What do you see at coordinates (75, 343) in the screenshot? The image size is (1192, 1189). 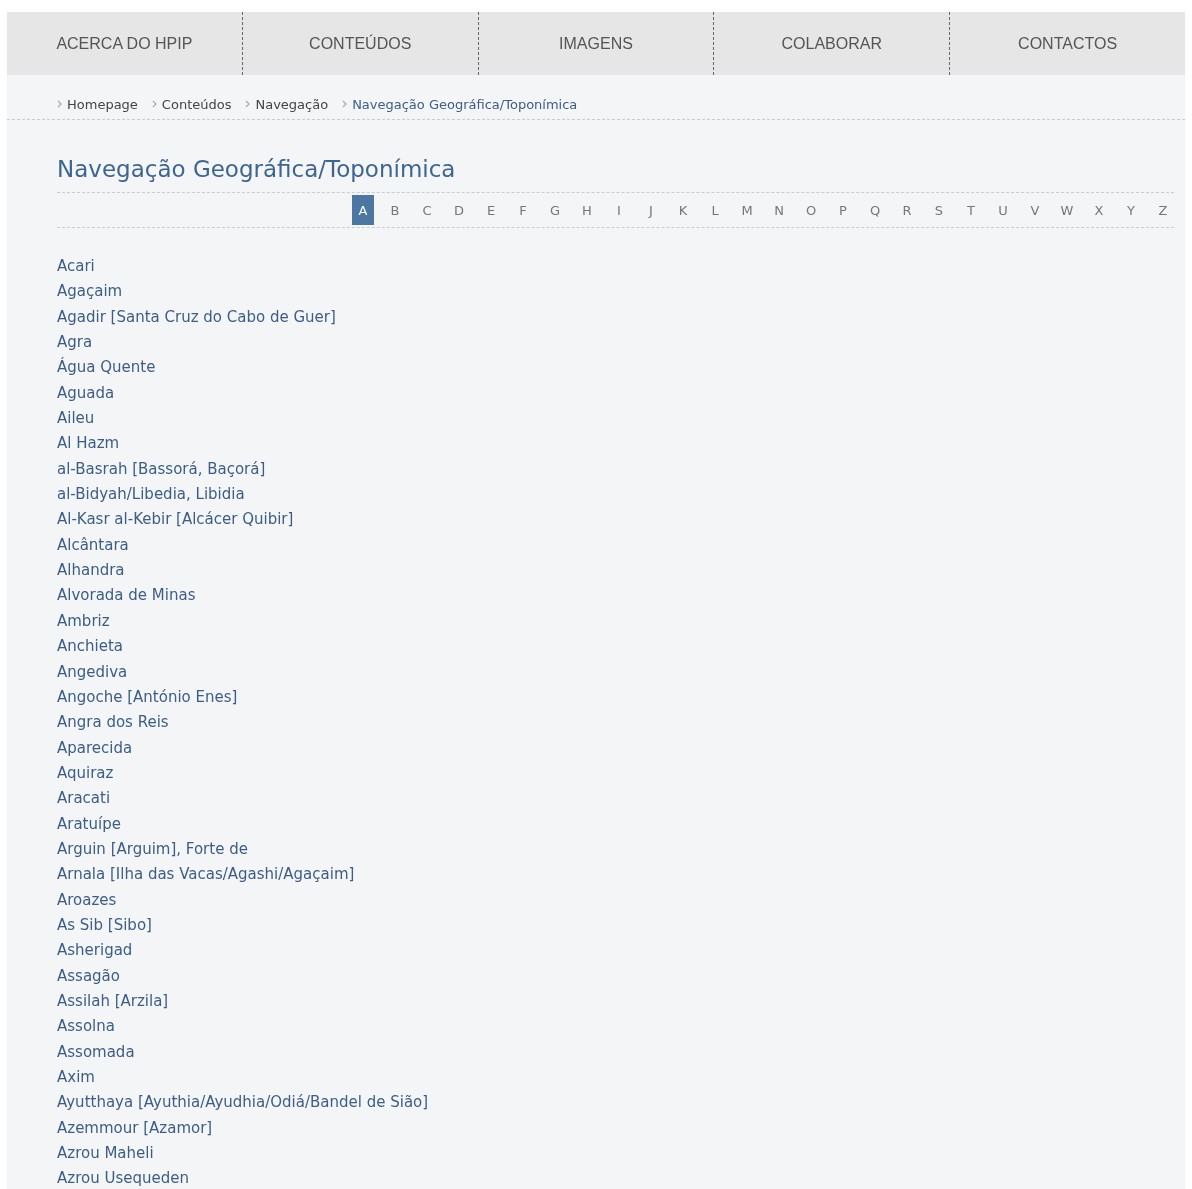 I see `place-link: Agra` at bounding box center [75, 343].